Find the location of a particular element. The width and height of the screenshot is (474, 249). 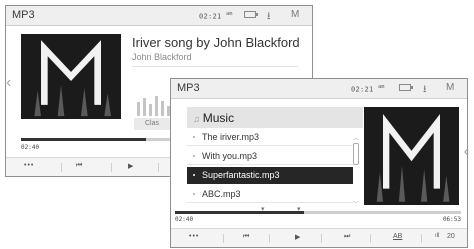

song-title: Iriver song by John Blackford is located at coordinates (216, 42).